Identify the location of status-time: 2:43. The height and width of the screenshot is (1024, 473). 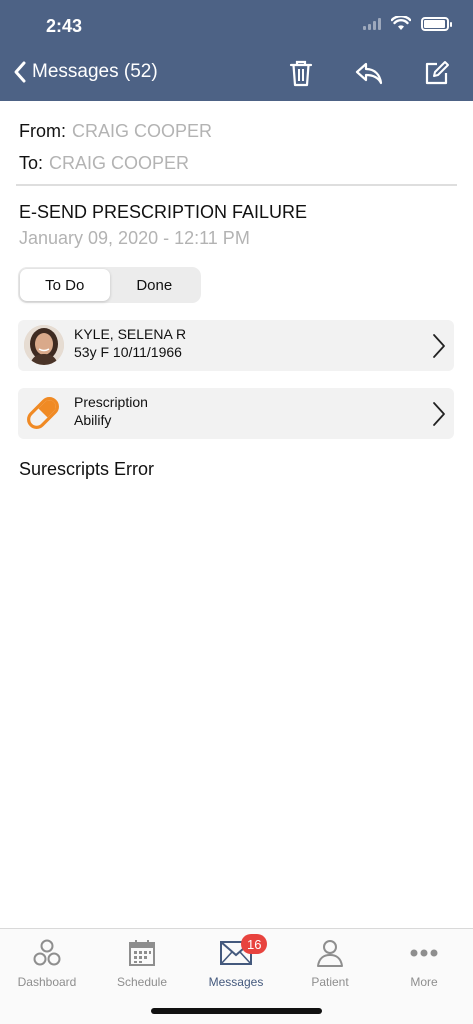
(64, 26).